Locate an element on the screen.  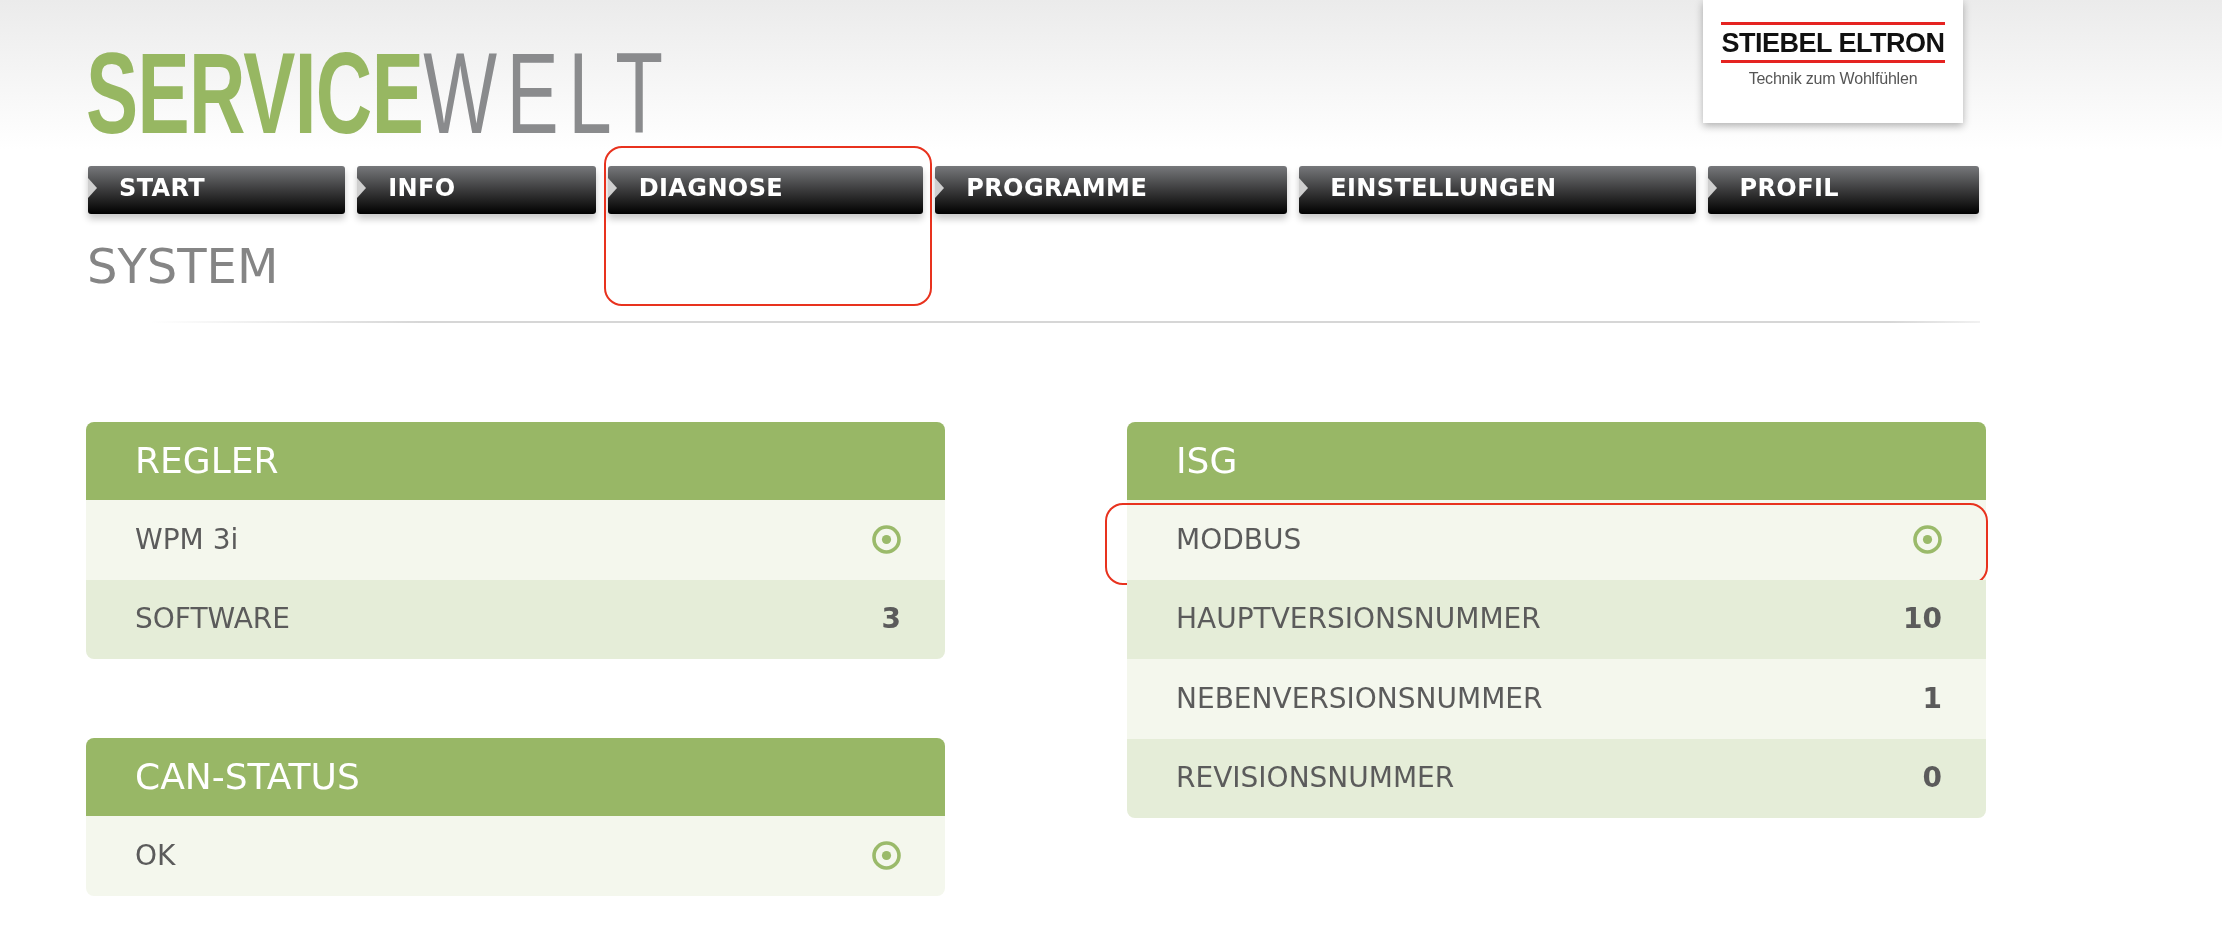
panel-header: REGLER is located at coordinates (515, 461).